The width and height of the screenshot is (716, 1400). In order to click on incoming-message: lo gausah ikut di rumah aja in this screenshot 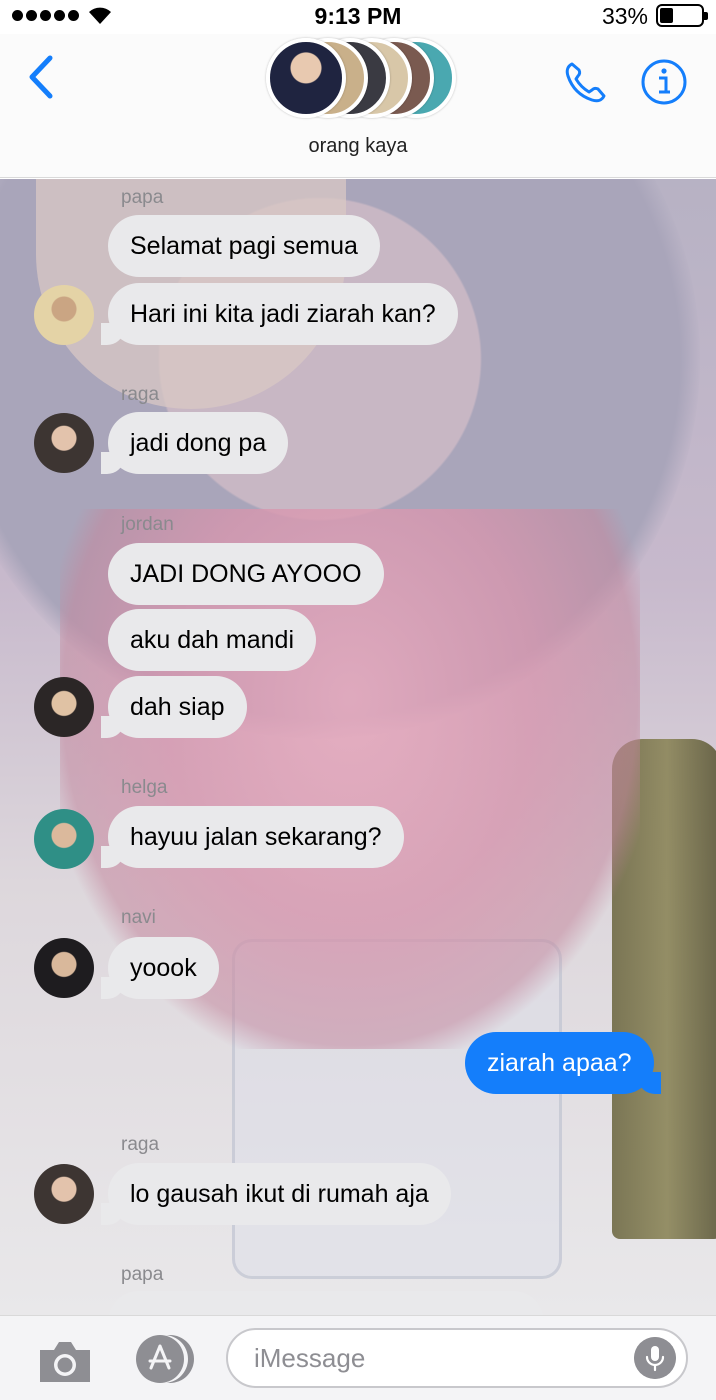, I will do `click(276, 1194)`.